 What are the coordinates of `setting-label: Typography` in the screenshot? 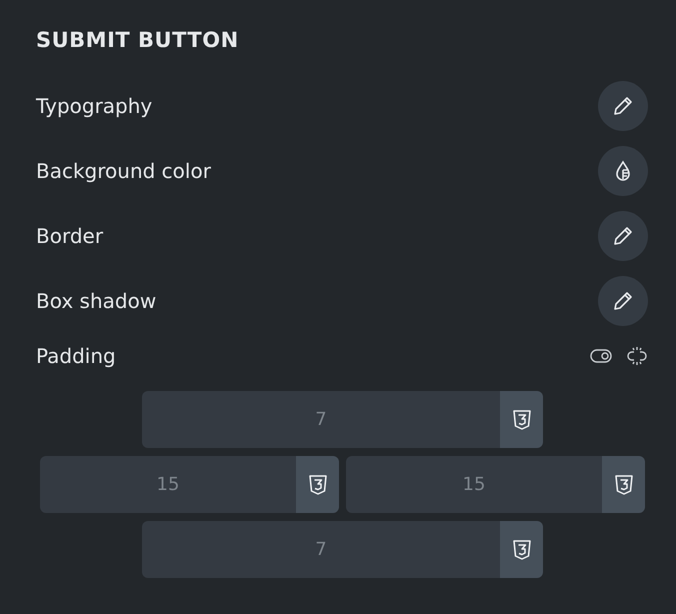 It's located at (94, 106).